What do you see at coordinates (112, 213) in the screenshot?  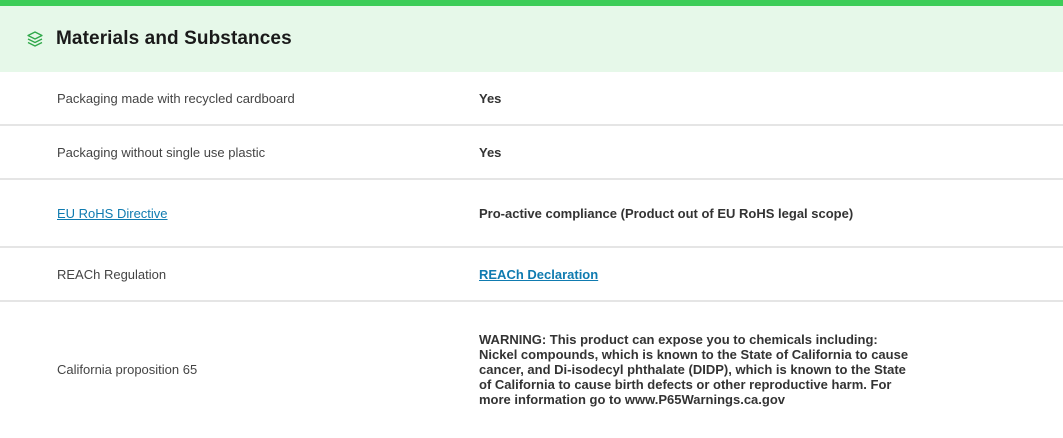 I see `eu-rohs-link: EU RoHS Directive` at bounding box center [112, 213].